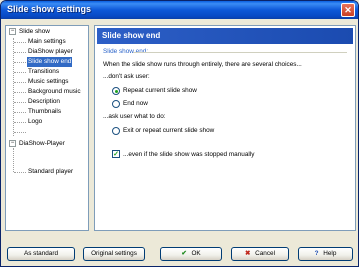 The image size is (359, 267). I want to click on panel-header: Slide show end, so click(225, 36).